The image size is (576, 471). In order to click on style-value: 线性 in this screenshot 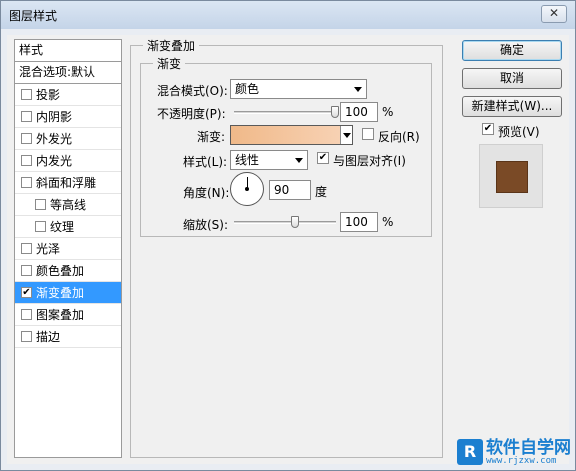, I will do `click(247, 160)`.